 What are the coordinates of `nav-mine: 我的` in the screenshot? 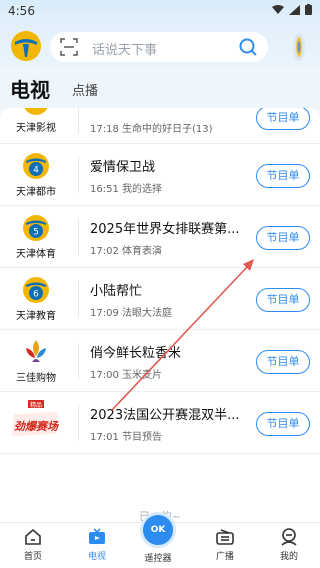 It's located at (289, 544).